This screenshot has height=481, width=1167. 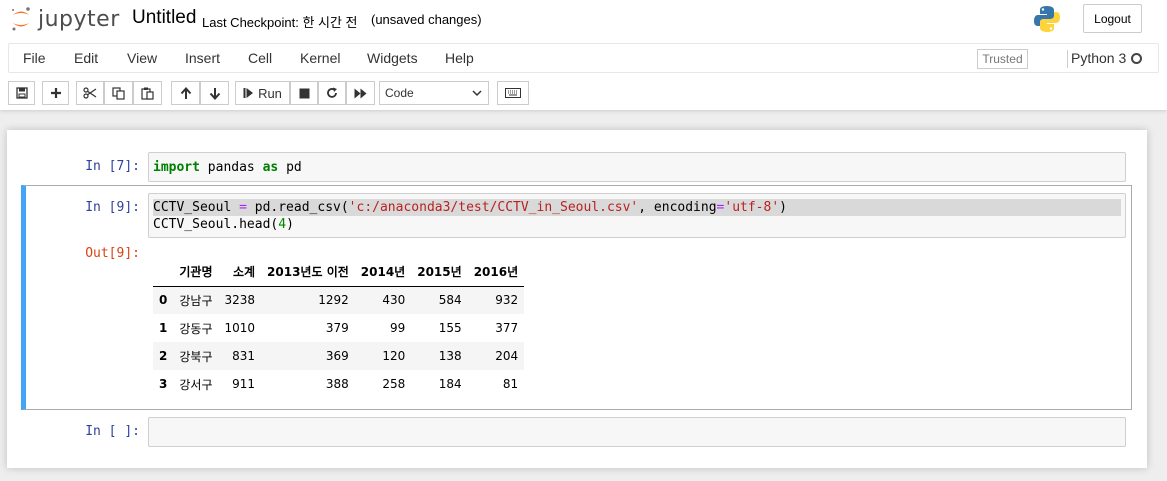 I want to click on menu-help: Help, so click(x=459, y=58).